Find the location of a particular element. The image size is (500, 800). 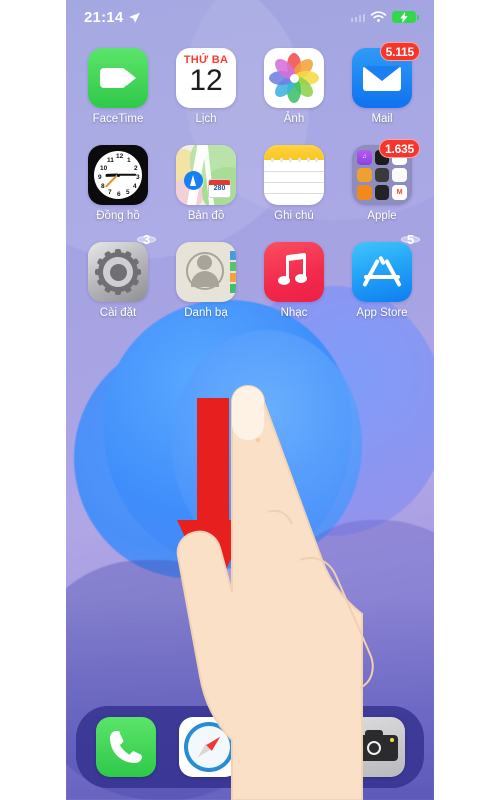

app-app-store: 5 App Store is located at coordinates (382, 275).